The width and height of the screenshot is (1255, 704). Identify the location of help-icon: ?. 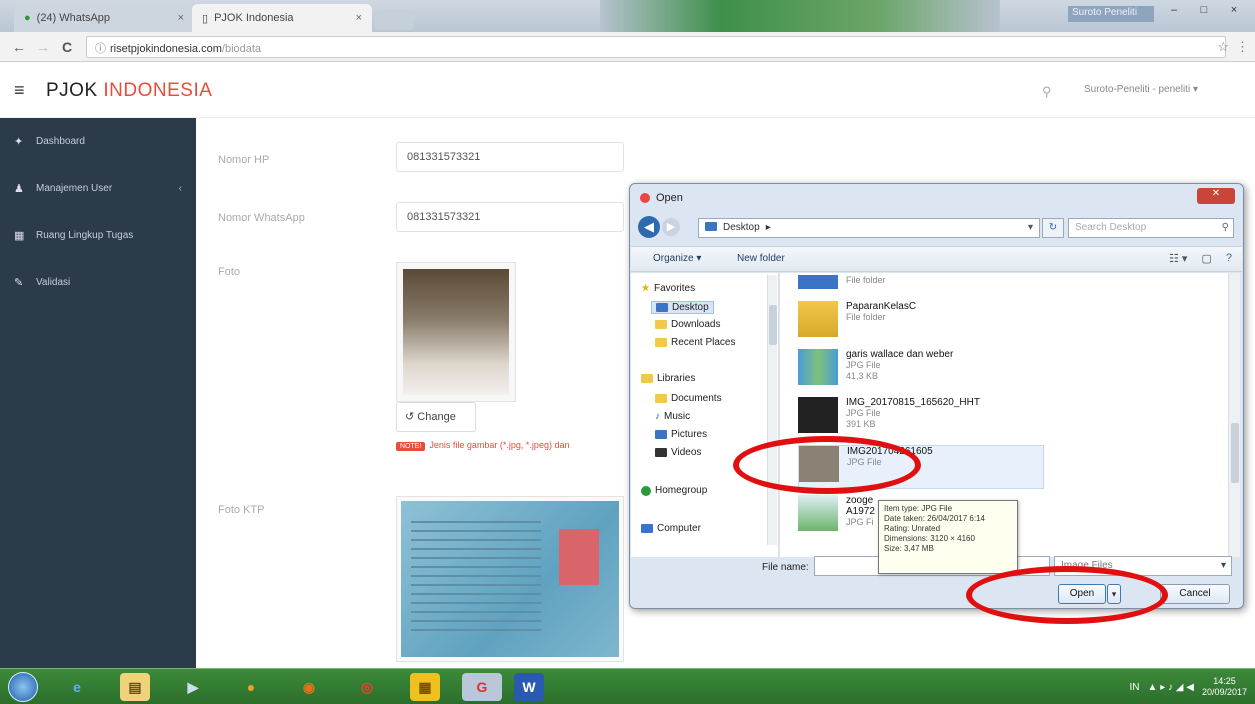
(1229, 258).